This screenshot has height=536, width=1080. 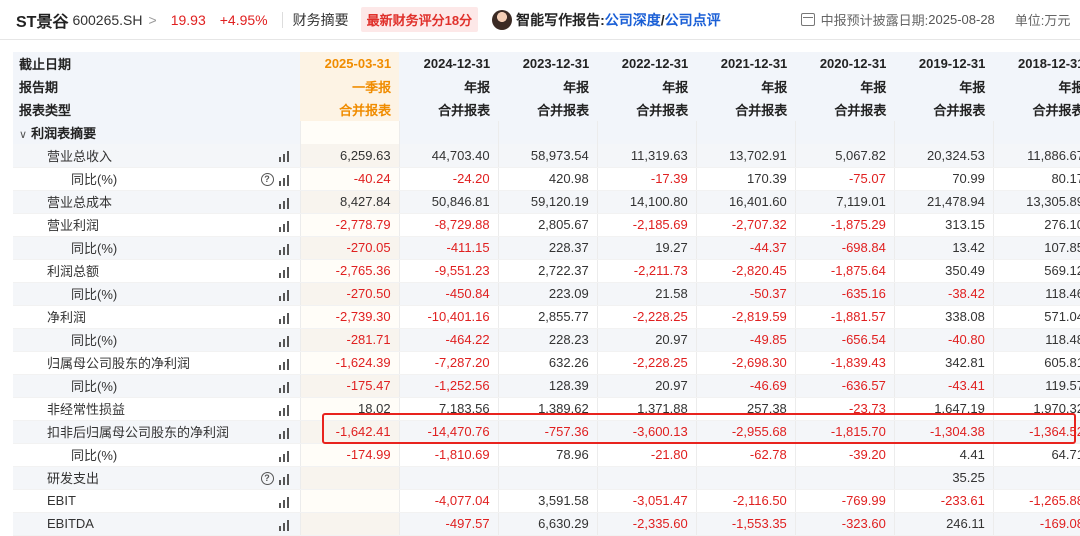 I want to click on section-label: 利润表摘要, so click(x=64, y=133).